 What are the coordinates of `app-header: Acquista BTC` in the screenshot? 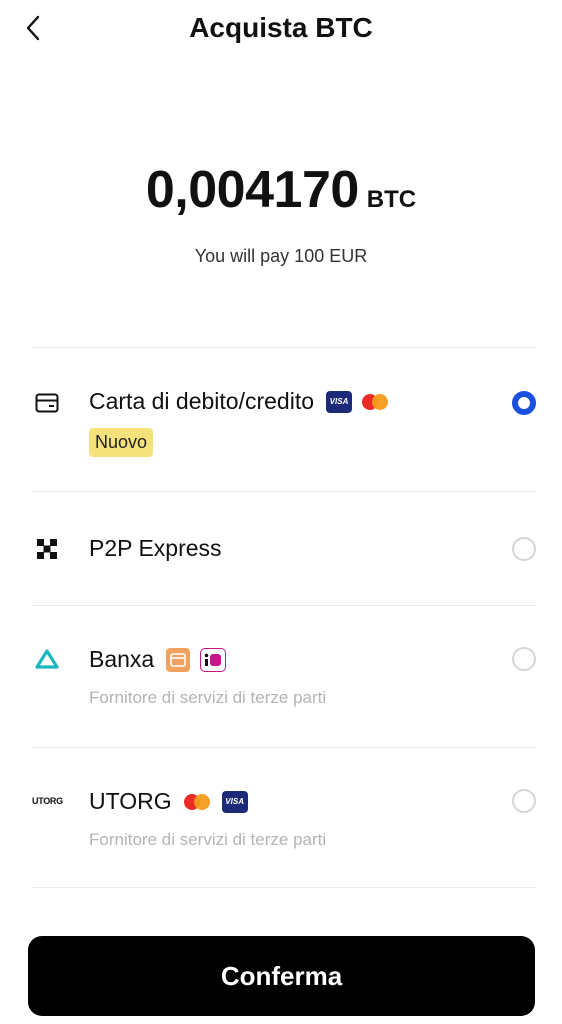 It's located at (281, 28).